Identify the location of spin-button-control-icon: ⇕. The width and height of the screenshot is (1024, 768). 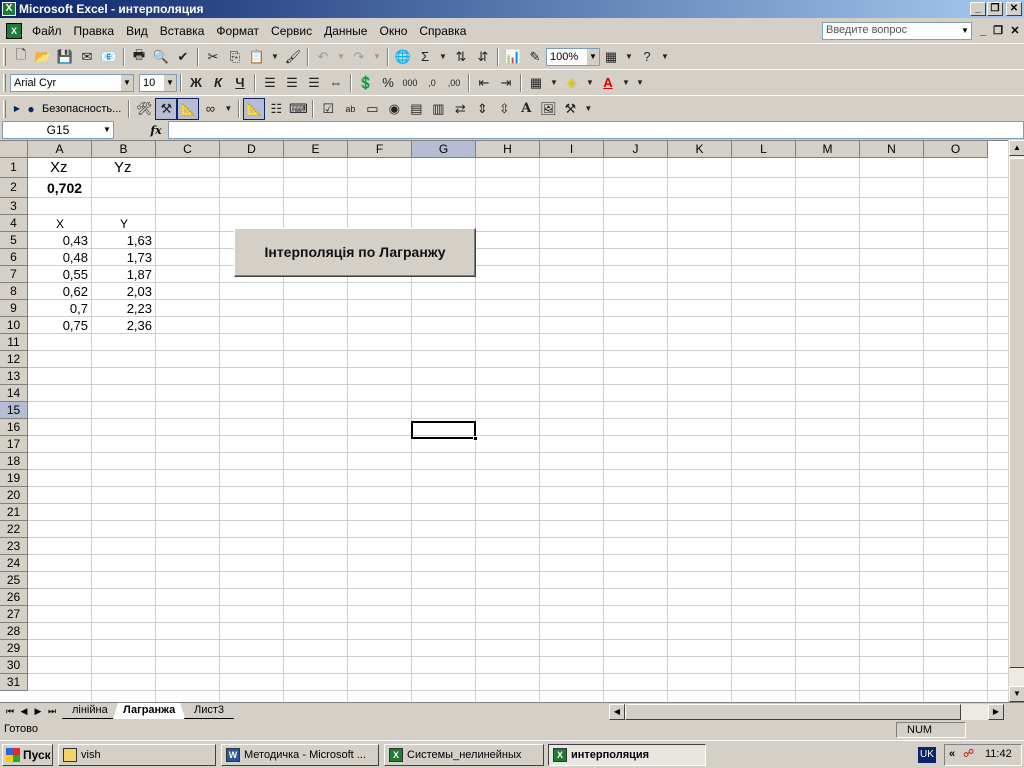
(482, 109).